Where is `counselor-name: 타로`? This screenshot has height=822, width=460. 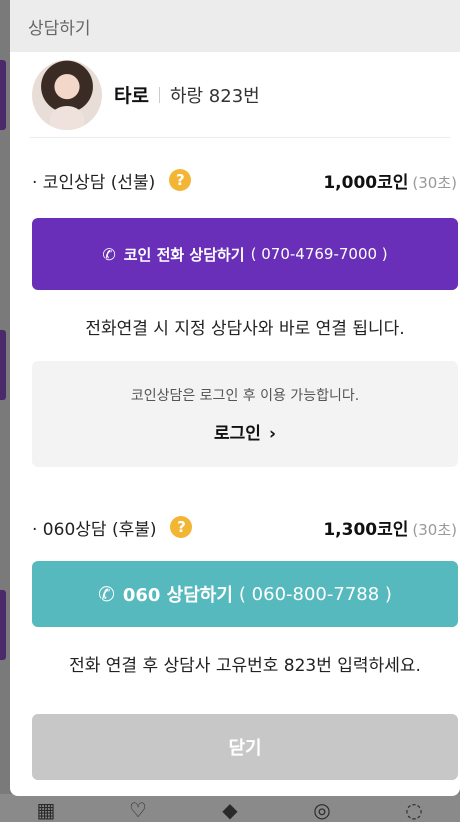 counselor-name: 타로 is located at coordinates (131, 96).